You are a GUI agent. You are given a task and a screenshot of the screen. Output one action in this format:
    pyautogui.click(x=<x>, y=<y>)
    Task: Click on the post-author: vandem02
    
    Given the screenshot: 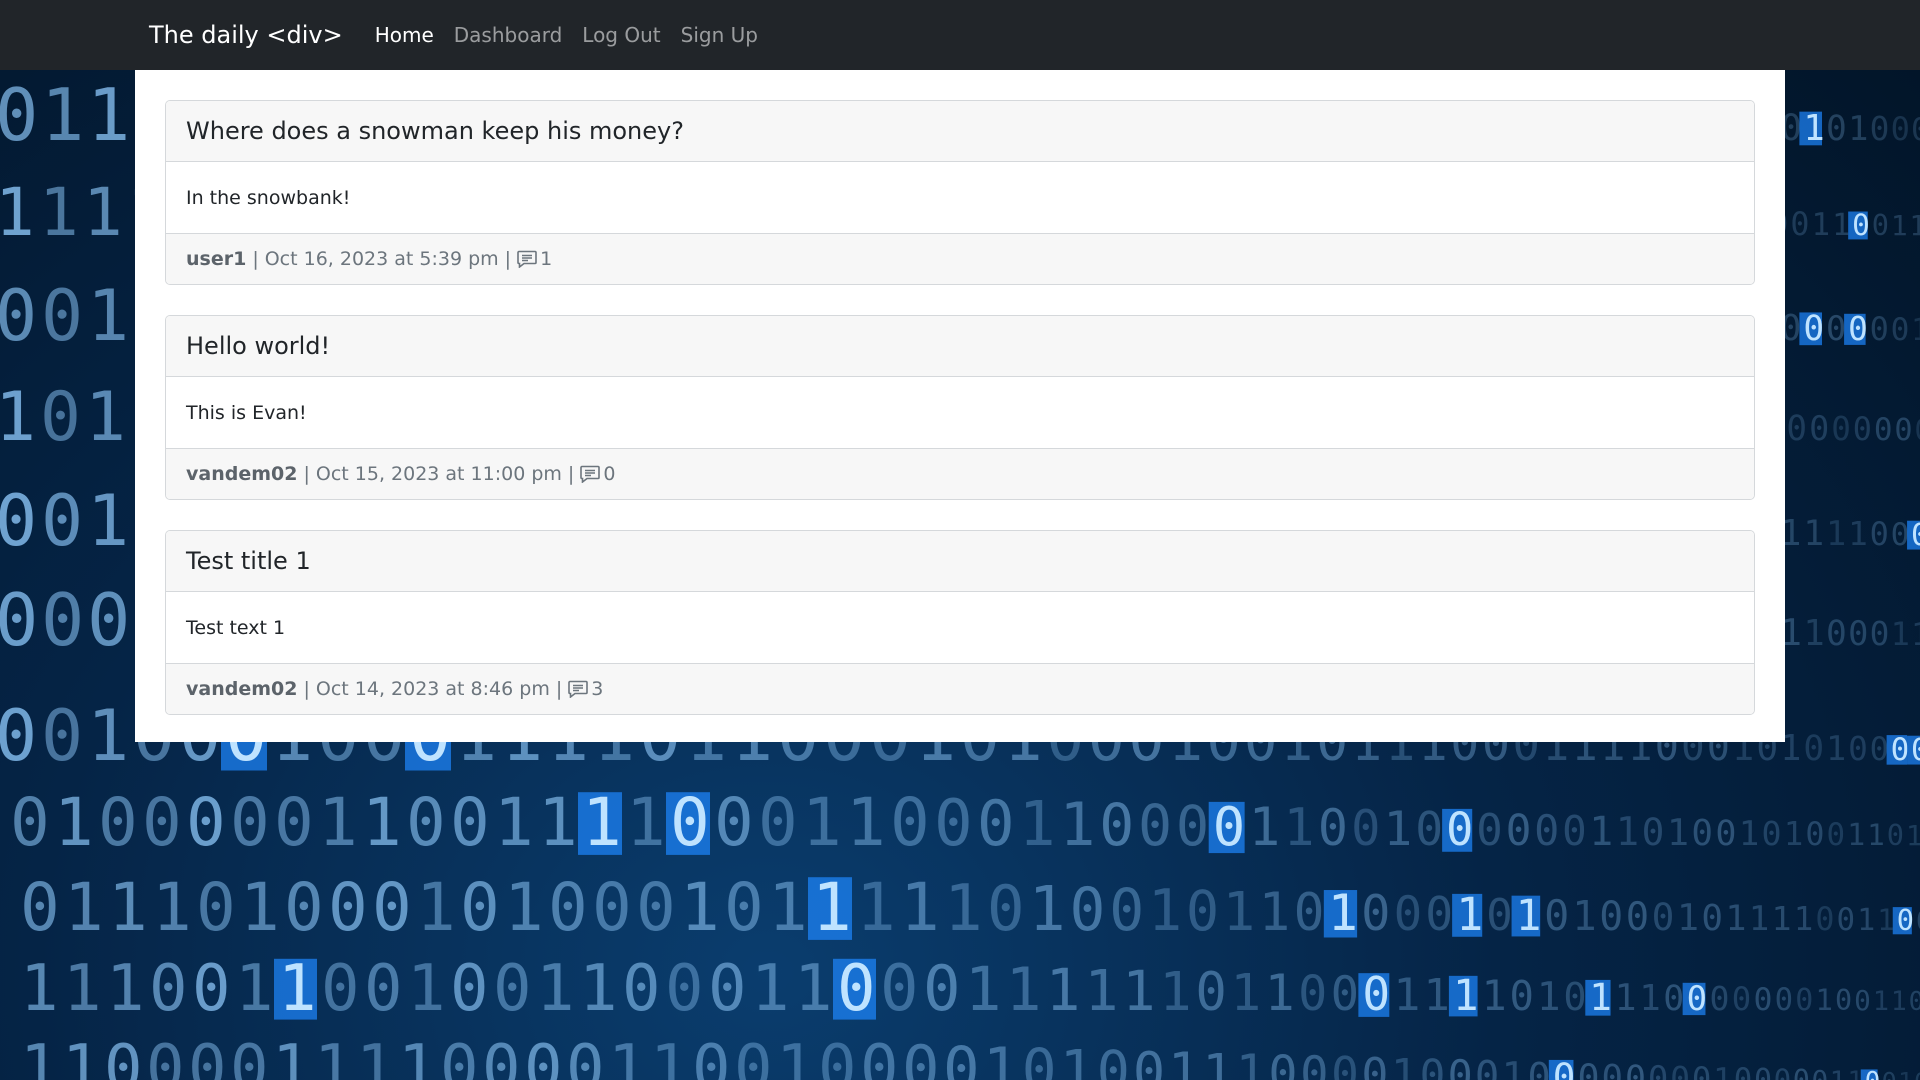 What is the action you would take?
    pyautogui.click(x=242, y=689)
    